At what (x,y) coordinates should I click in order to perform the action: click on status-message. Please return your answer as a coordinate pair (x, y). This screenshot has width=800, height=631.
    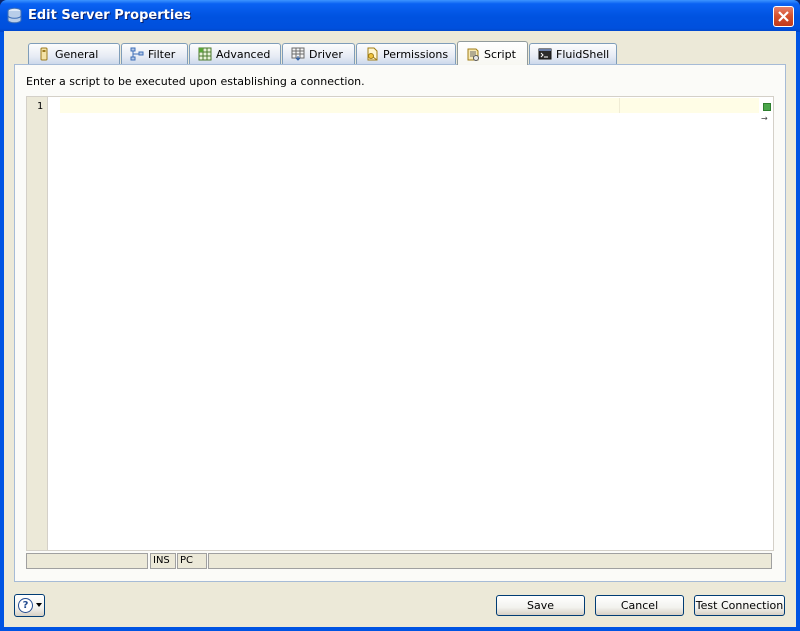
    Looking at the image, I should click on (490, 561).